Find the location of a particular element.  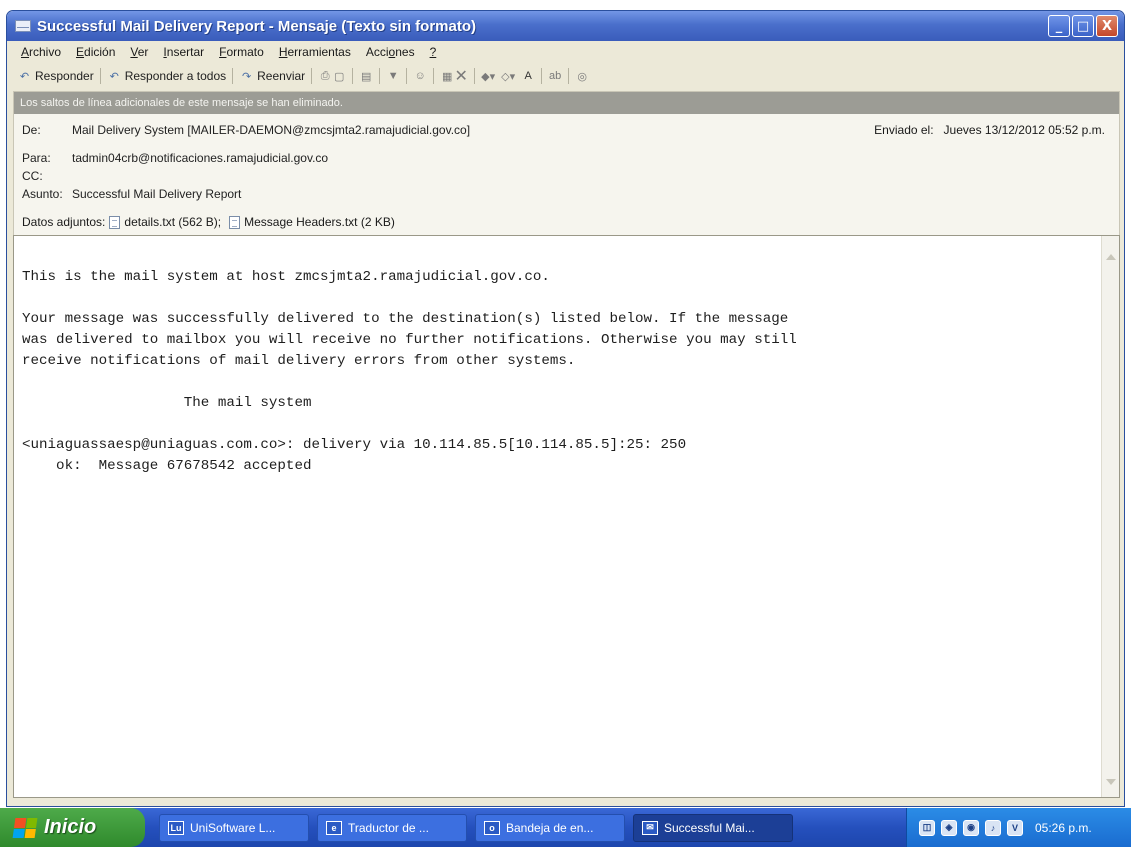

menu-help: ? is located at coordinates (433, 52).